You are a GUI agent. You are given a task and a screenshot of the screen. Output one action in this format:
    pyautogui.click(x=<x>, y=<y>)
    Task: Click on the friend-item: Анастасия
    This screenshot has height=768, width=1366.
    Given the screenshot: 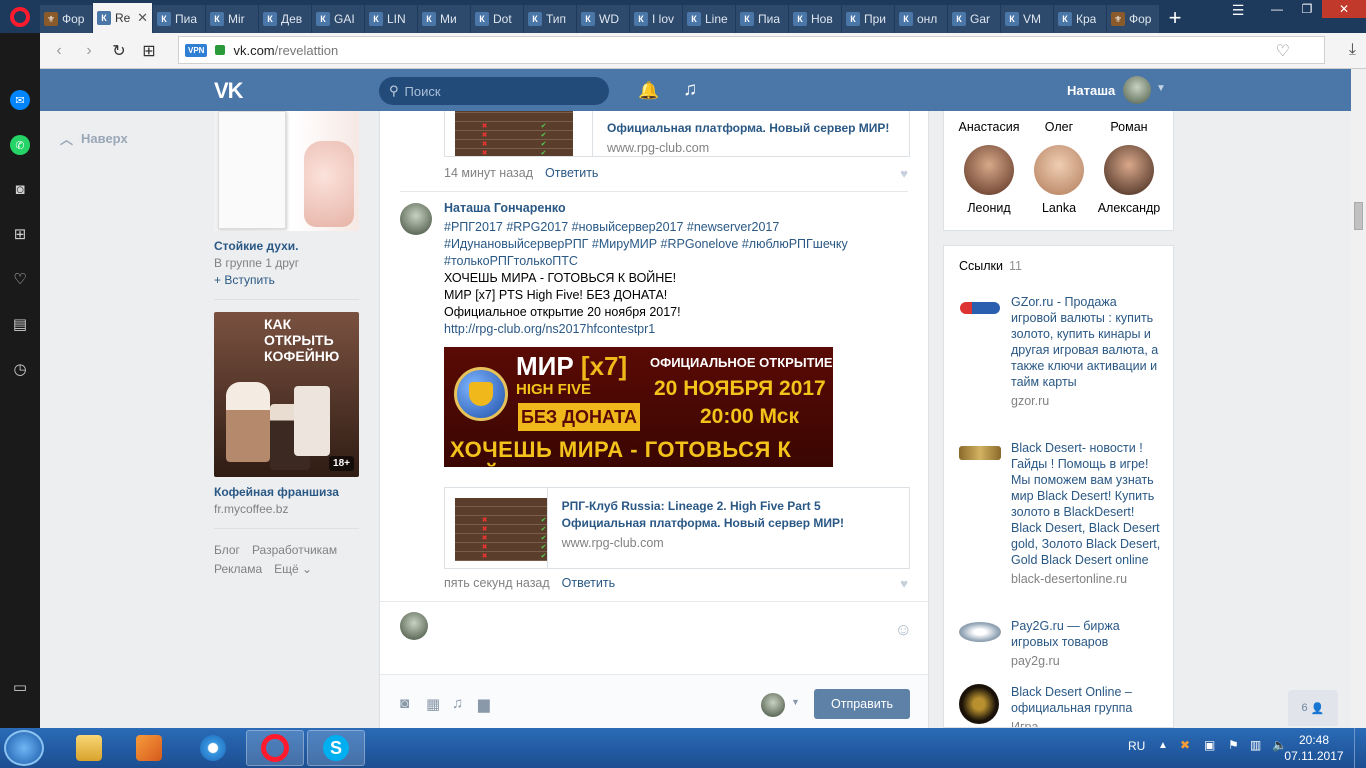 What is the action you would take?
    pyautogui.click(x=989, y=127)
    